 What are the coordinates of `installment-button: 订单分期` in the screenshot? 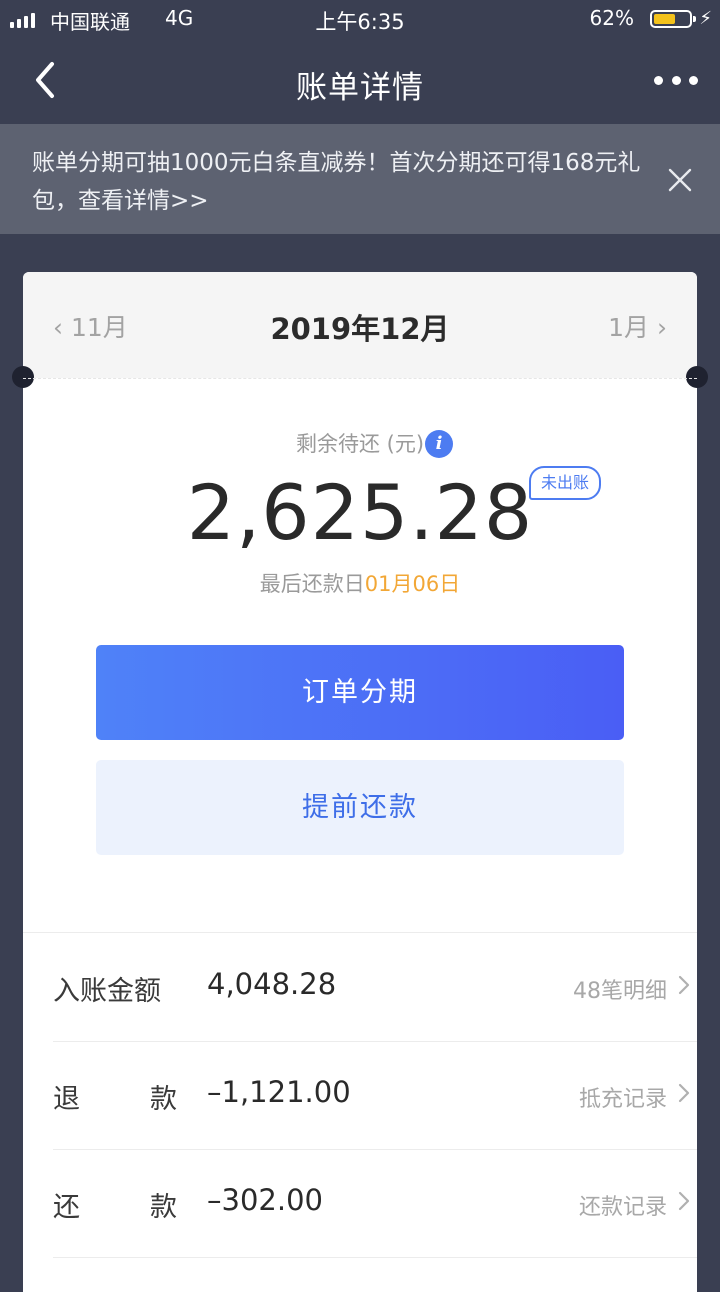 It's located at (360, 692).